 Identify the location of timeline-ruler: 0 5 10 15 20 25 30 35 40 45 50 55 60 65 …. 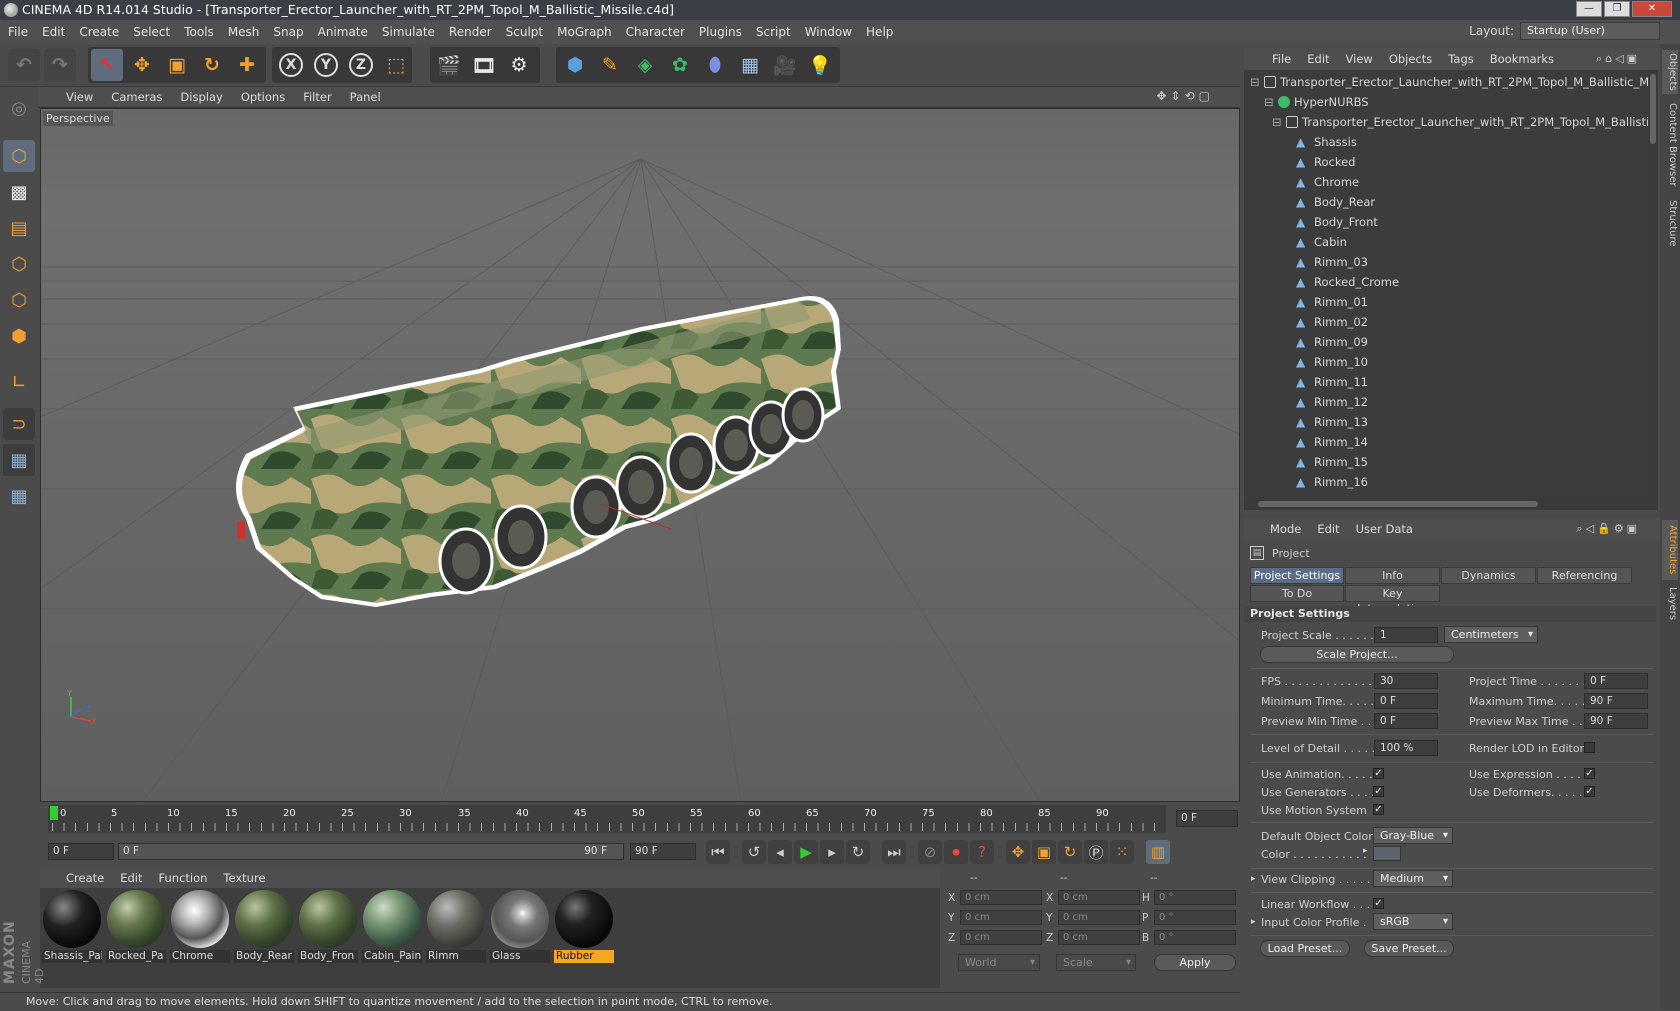
(640, 819).